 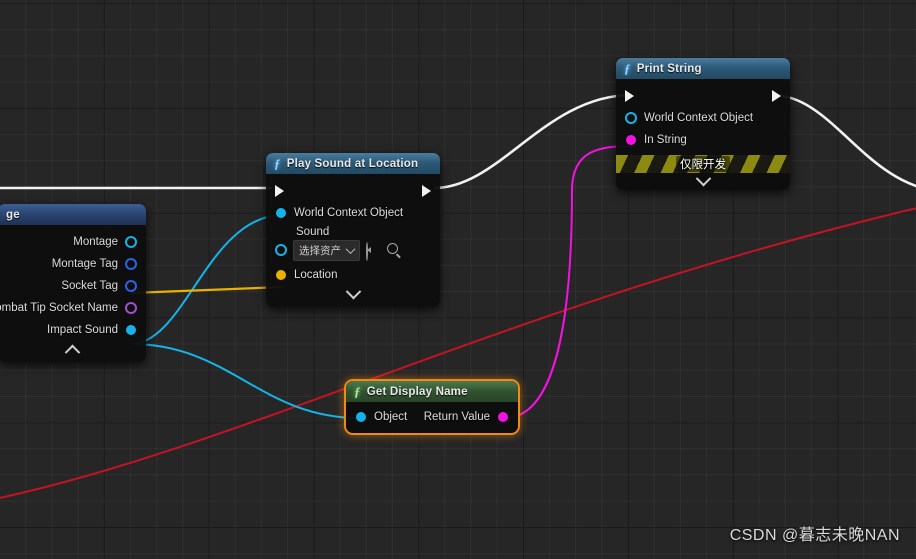 What do you see at coordinates (131, 286) in the screenshot?
I see `socket-tag-pin-icon` at bounding box center [131, 286].